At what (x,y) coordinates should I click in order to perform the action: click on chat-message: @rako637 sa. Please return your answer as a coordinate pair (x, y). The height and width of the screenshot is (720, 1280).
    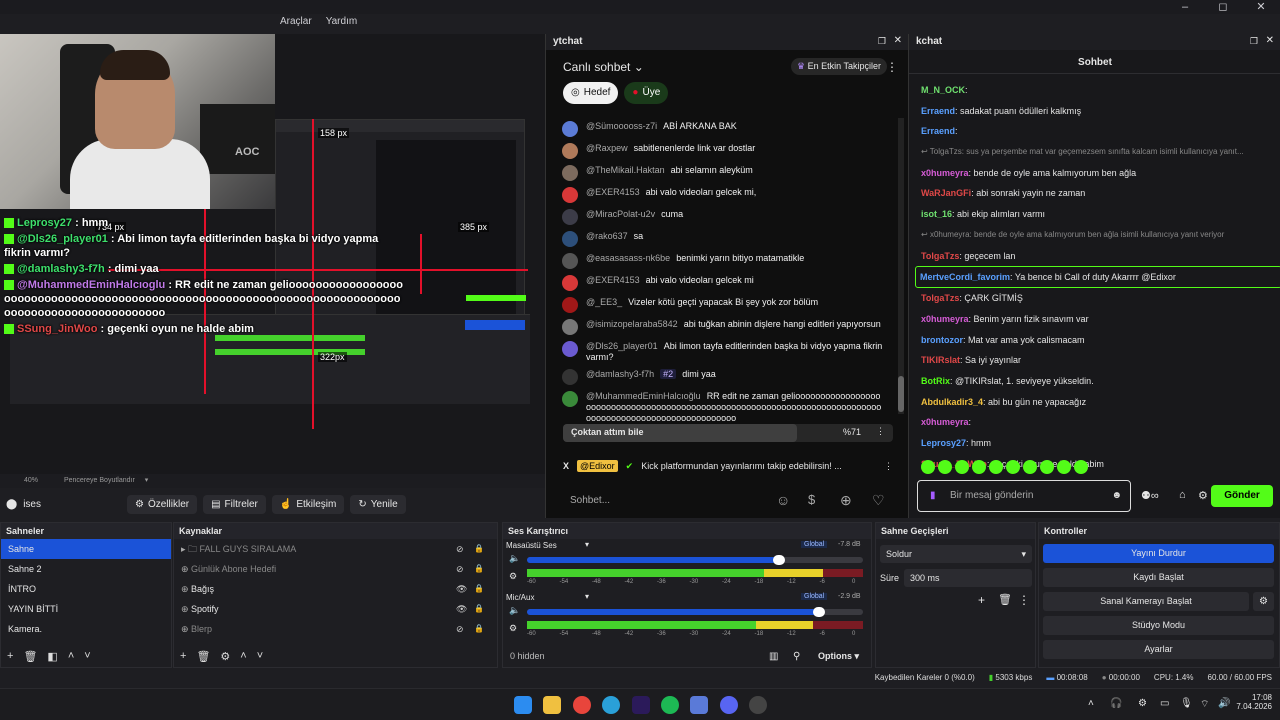
    Looking at the image, I should click on (723, 239).